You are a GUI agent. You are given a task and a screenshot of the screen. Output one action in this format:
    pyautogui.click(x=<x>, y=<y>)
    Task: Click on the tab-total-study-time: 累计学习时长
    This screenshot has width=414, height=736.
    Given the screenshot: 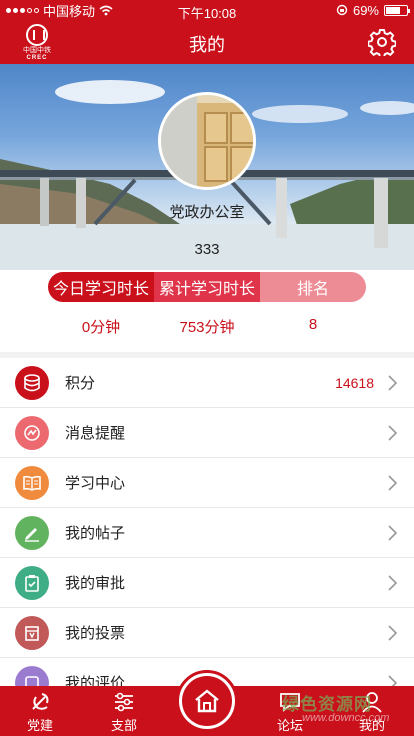 What is the action you would take?
    pyautogui.click(x=207, y=287)
    